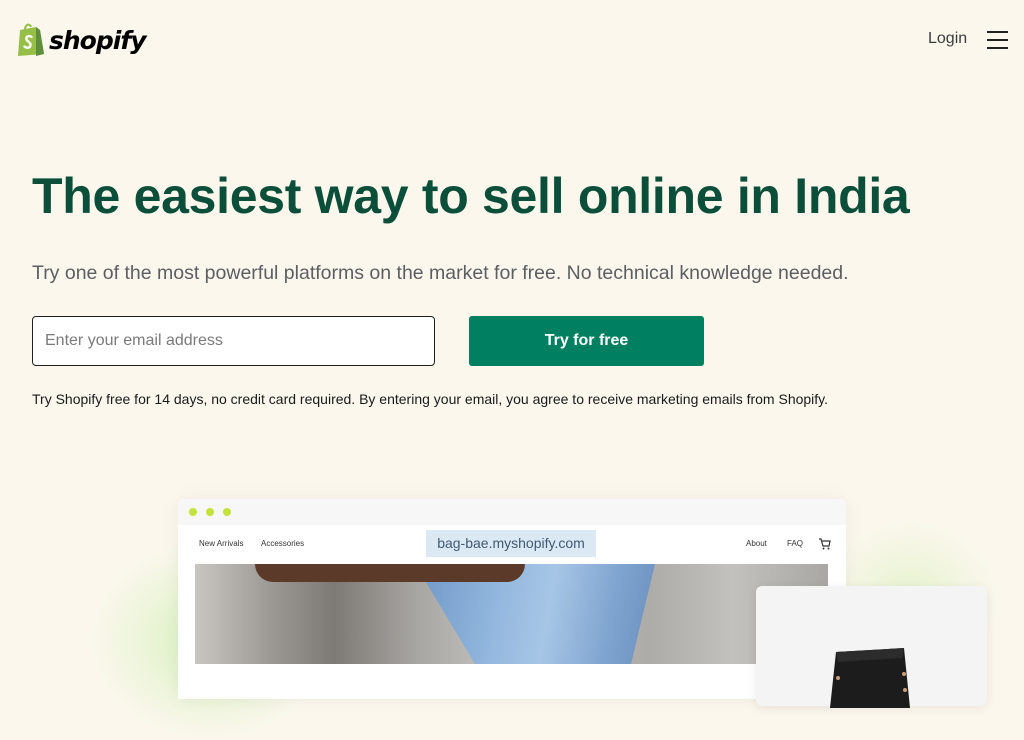 The width and height of the screenshot is (1024, 740). I want to click on email-field, so click(233, 341).